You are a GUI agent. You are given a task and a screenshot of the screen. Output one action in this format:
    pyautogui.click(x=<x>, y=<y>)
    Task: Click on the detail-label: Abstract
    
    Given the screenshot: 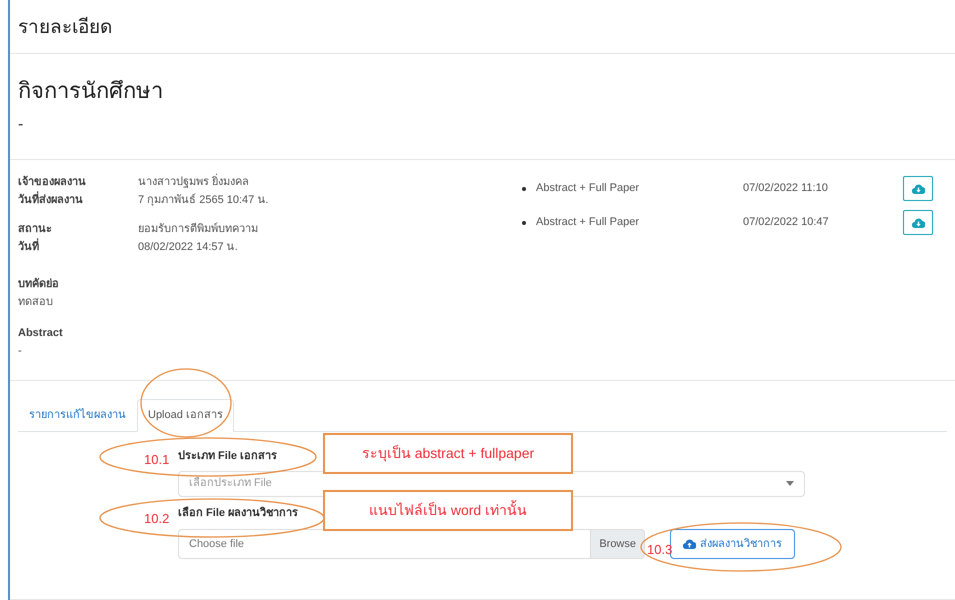 What is the action you would take?
    pyautogui.click(x=40, y=333)
    